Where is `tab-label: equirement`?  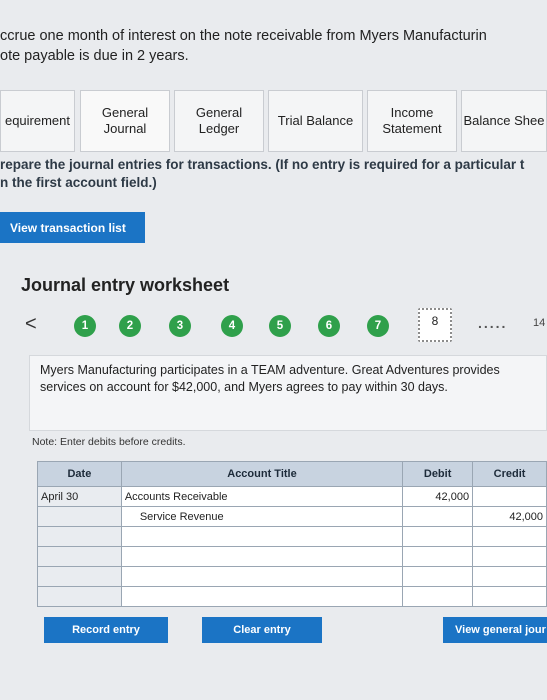 tab-label: equirement is located at coordinates (37, 120).